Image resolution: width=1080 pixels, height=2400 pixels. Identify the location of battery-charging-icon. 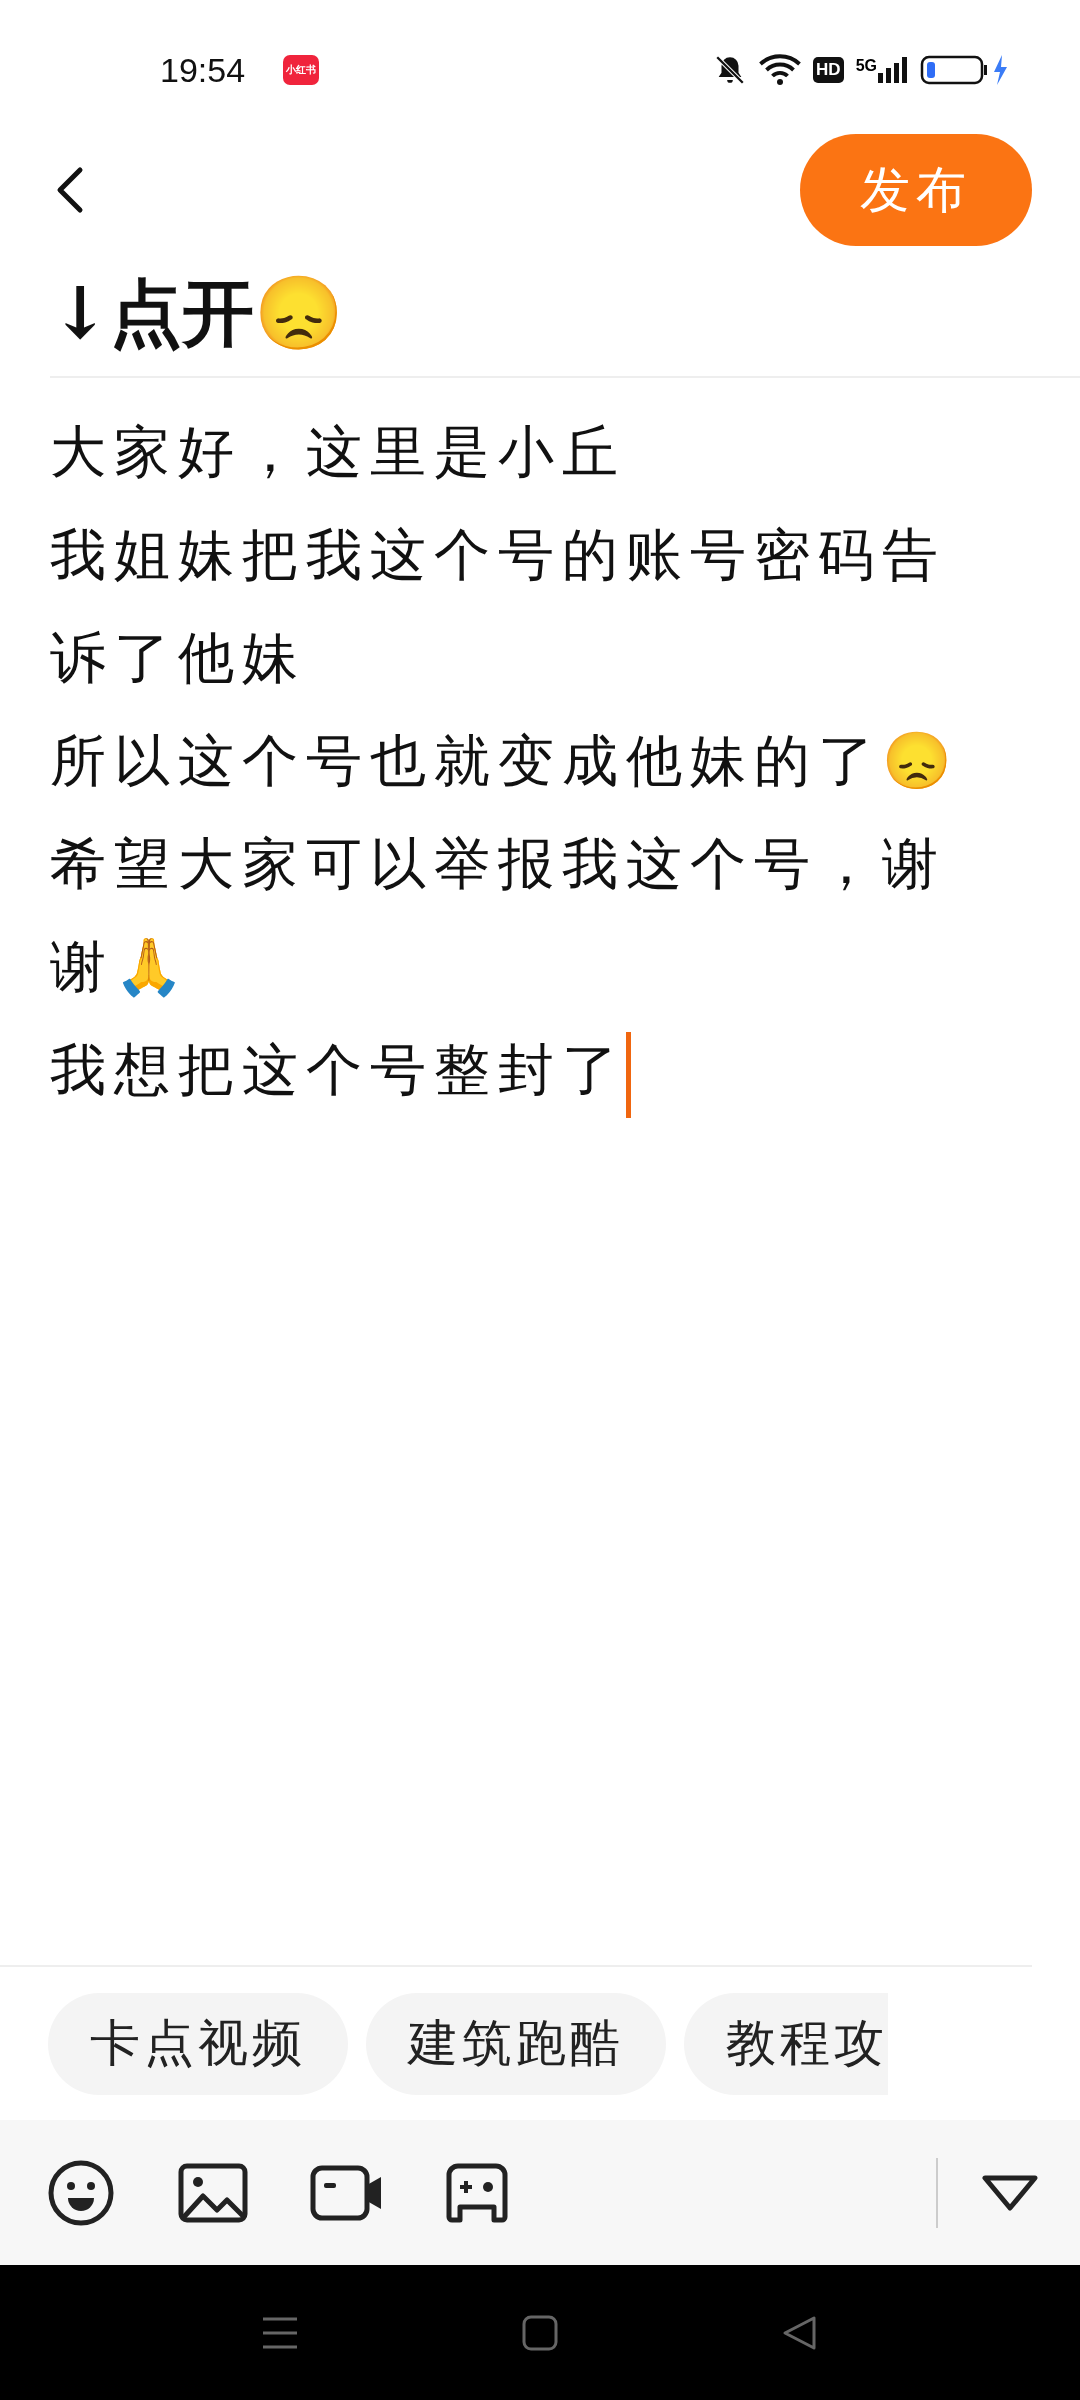
(965, 70).